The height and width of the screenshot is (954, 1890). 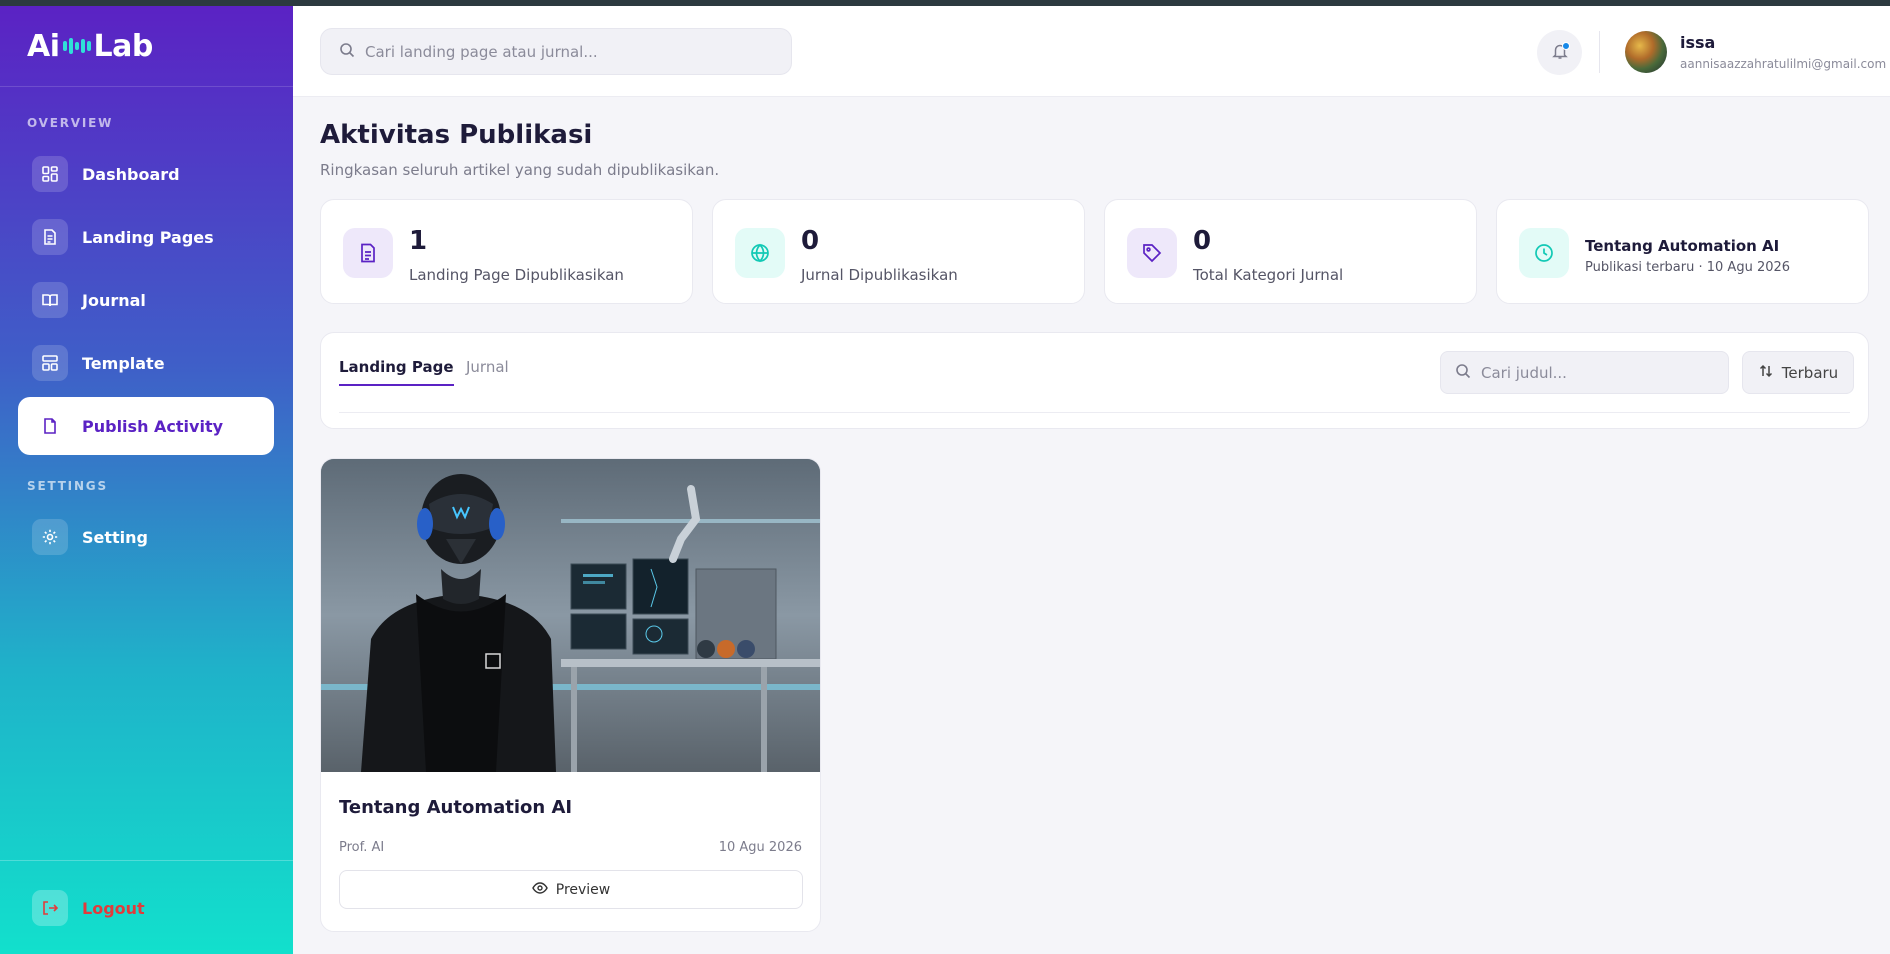 What do you see at coordinates (76, 46) in the screenshot?
I see `waveform-icon` at bounding box center [76, 46].